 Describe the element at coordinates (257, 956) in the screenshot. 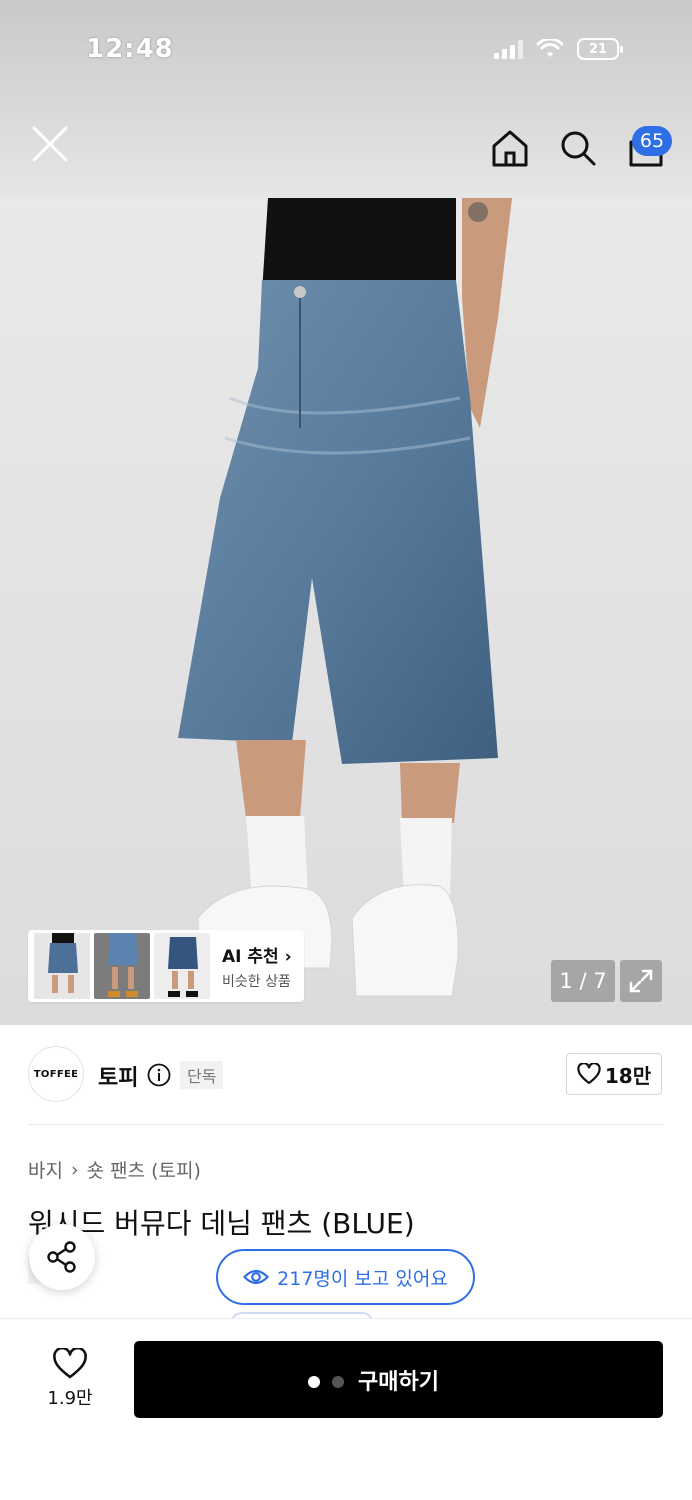

I see `ai-recommend-title: AI 추천 ›` at that location.